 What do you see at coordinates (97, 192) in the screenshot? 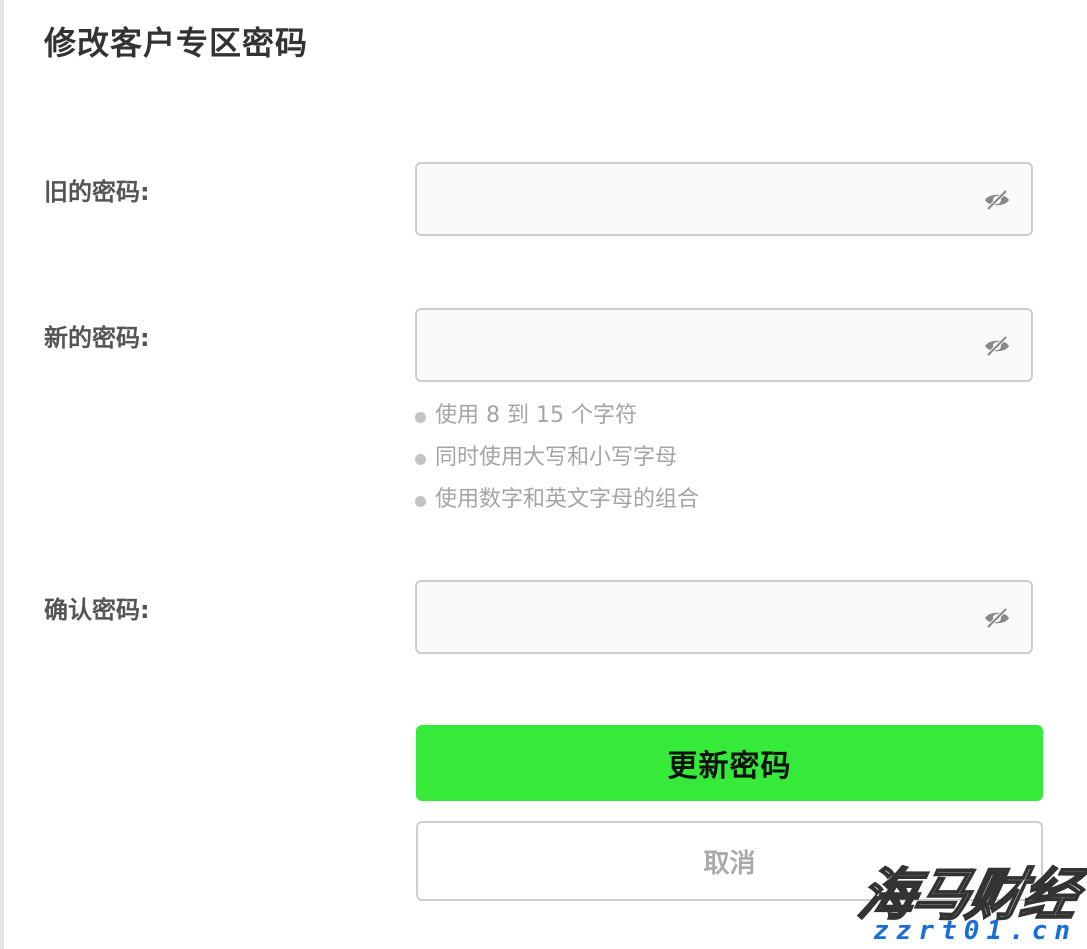
I see `old-password-label: 旧的密码:` at bounding box center [97, 192].